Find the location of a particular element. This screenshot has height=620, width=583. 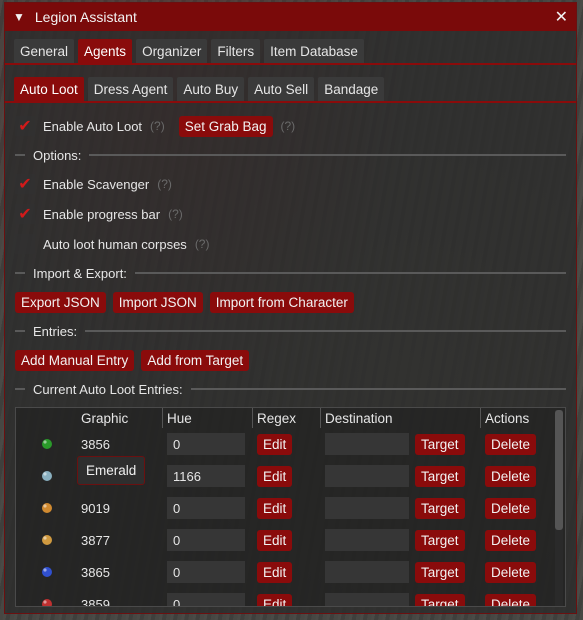

table-row: 3877 0 Edit Target Delete is located at coordinates (290, 540).